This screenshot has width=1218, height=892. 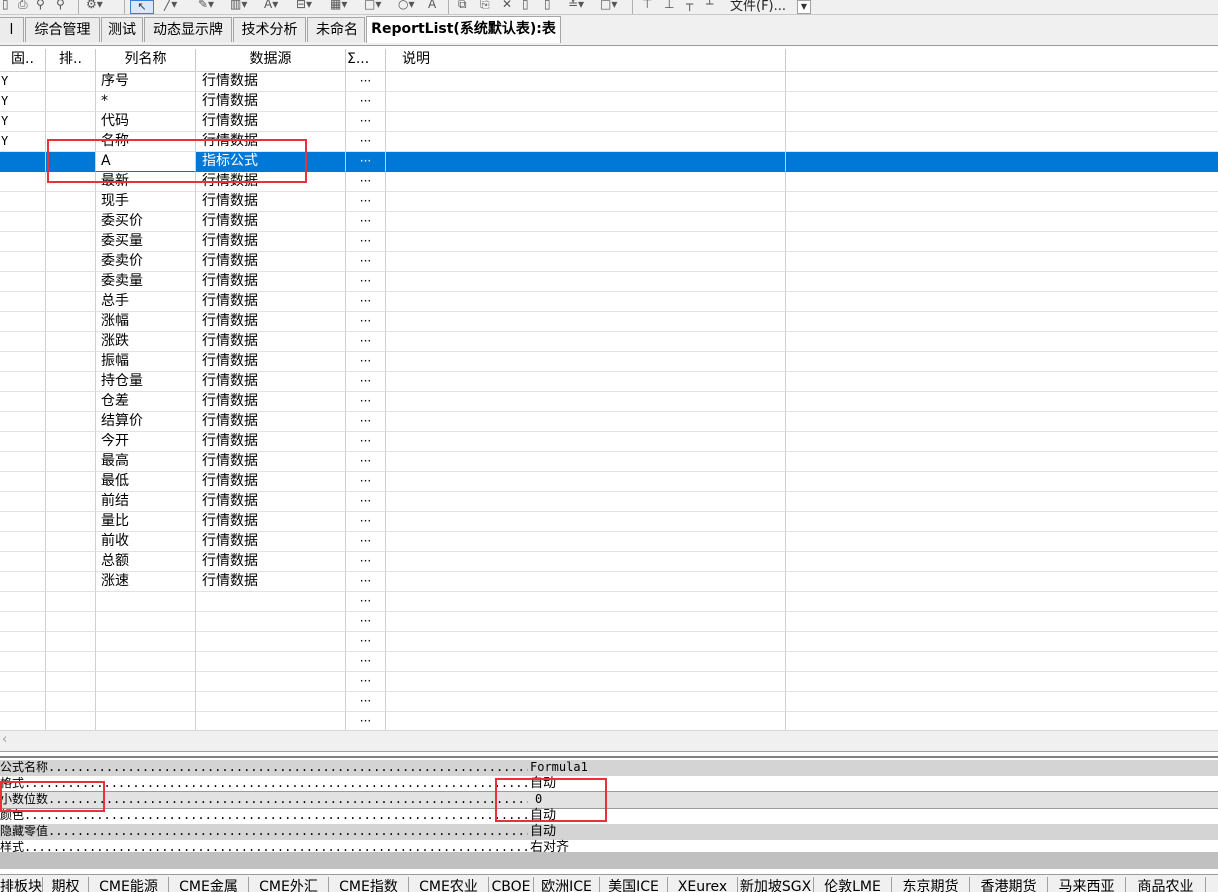 I want to click on table-row: Y 序号 行情数据 ···, so click(x=609, y=82).